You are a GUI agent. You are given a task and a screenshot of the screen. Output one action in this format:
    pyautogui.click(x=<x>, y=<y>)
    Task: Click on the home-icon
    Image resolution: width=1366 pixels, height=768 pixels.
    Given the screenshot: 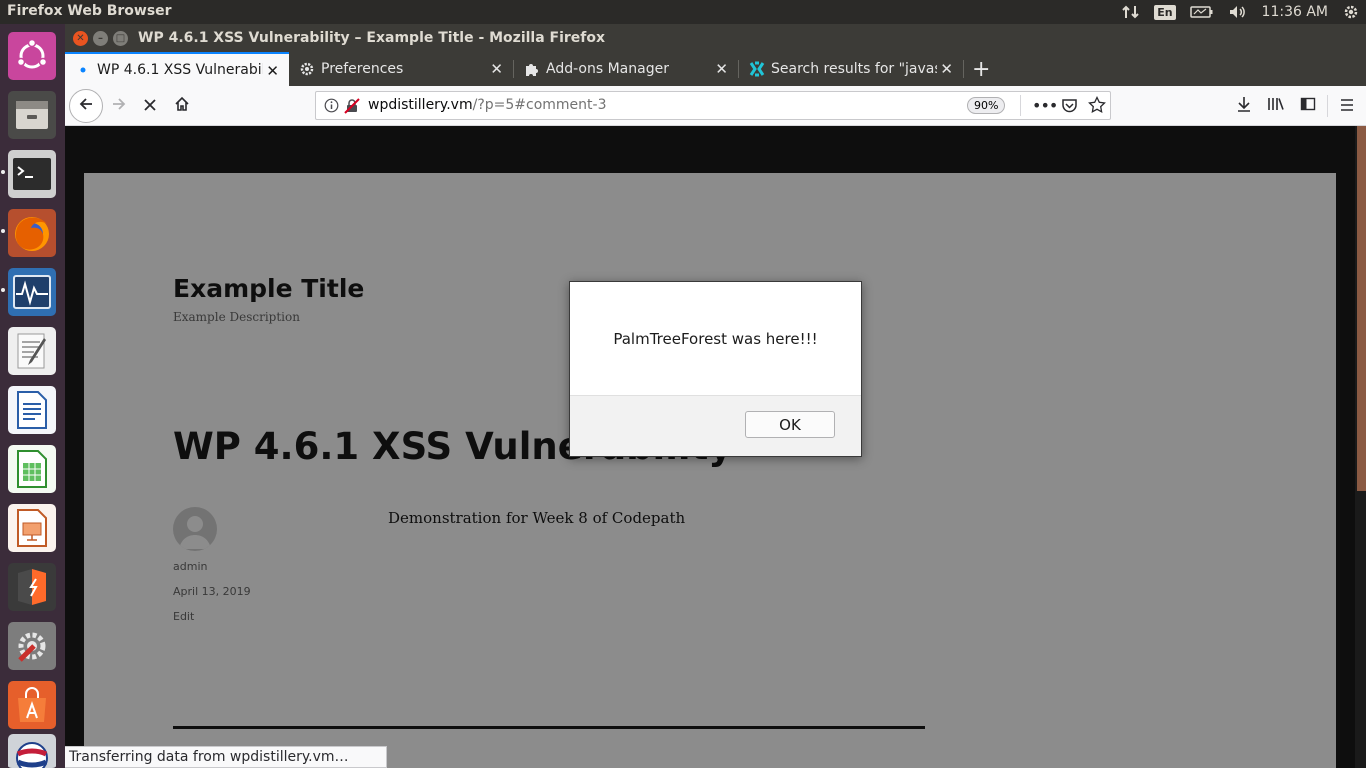 What is the action you would take?
    pyautogui.click(x=182, y=106)
    